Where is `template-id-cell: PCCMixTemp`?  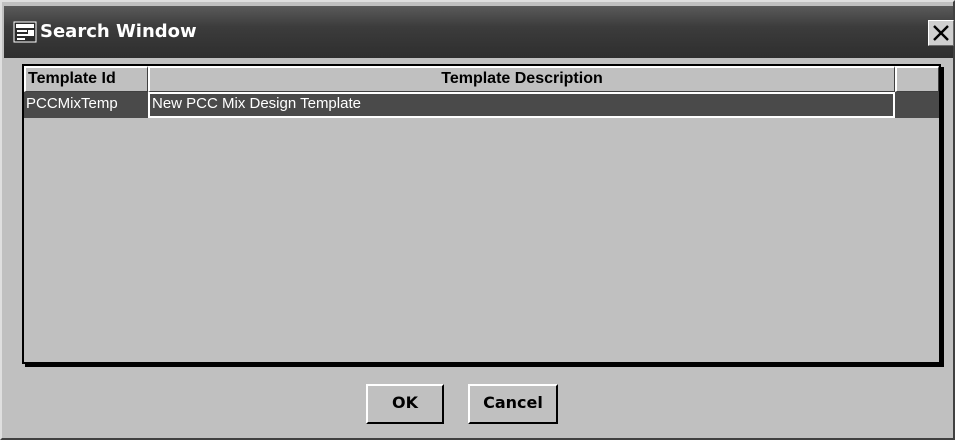
template-id-cell: PCCMixTemp is located at coordinates (86, 105).